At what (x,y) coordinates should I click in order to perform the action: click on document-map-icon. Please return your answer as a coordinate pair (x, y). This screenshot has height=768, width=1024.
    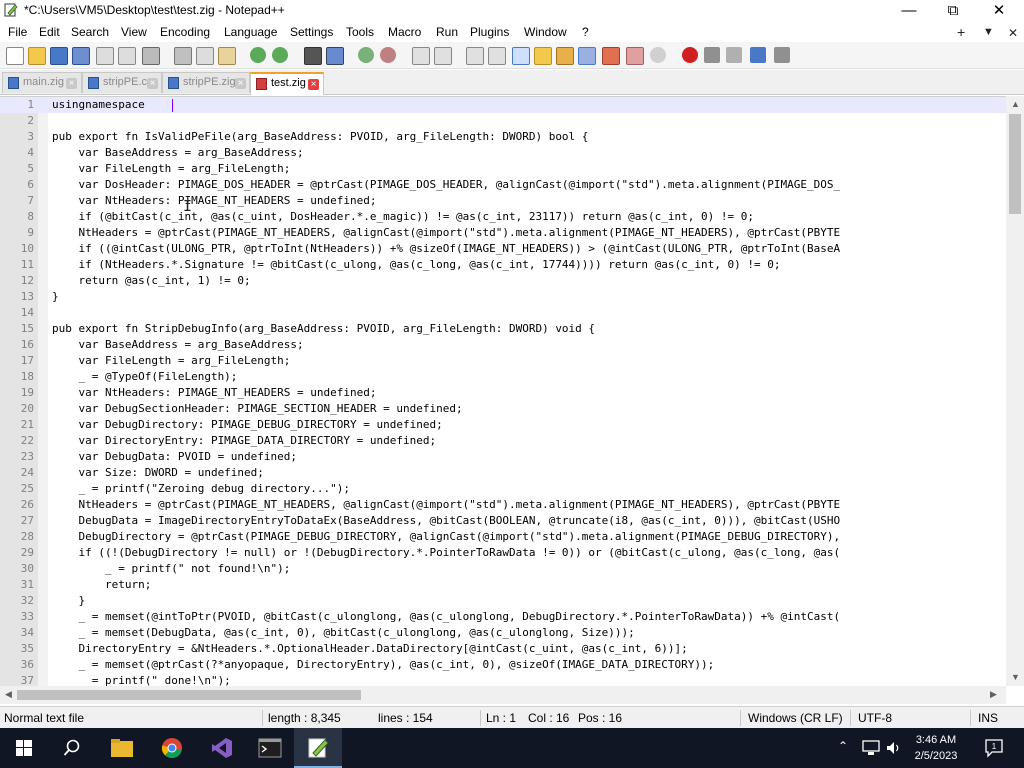
    Looking at the image, I should click on (565, 56).